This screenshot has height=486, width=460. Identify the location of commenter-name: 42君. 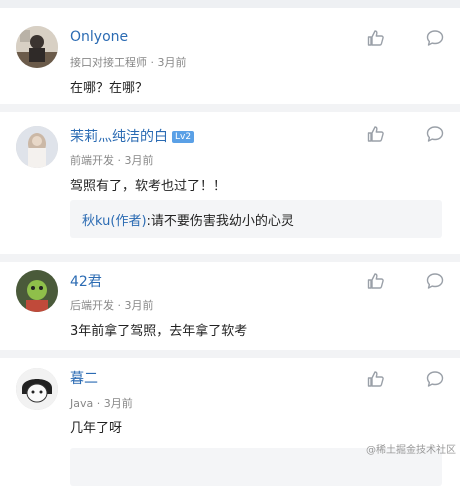
(86, 281).